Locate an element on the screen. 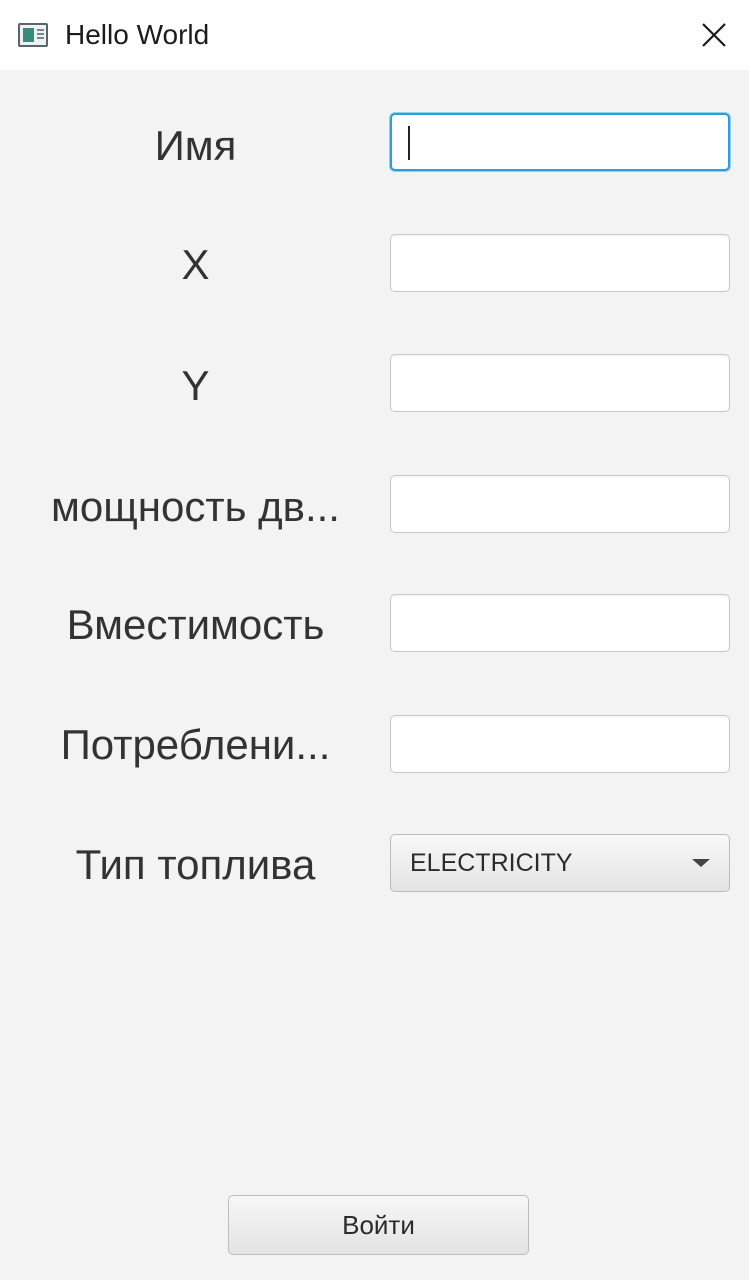 Image resolution: width=749 pixels, height=1280 pixels. window-title: Hello World is located at coordinates (137, 34).